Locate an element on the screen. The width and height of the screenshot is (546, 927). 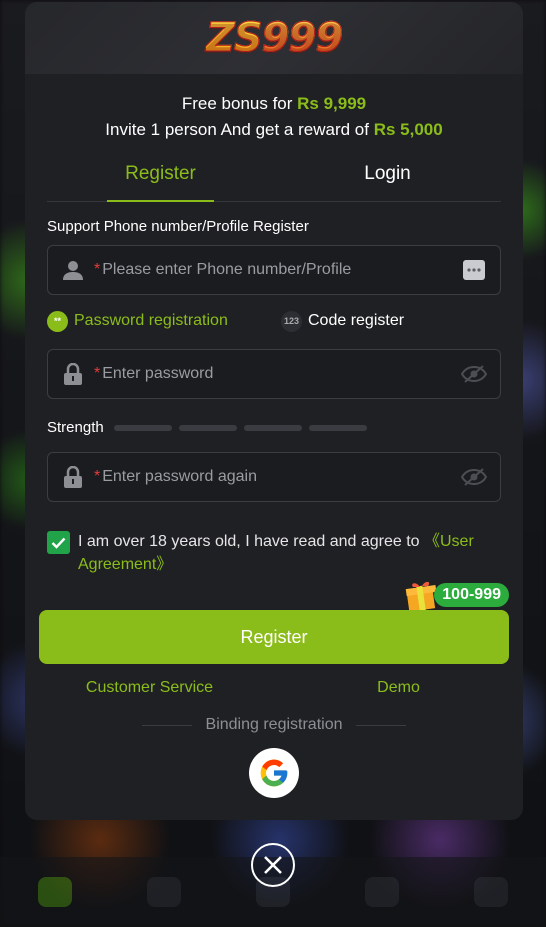
close-modal-button is located at coordinates (273, 865).